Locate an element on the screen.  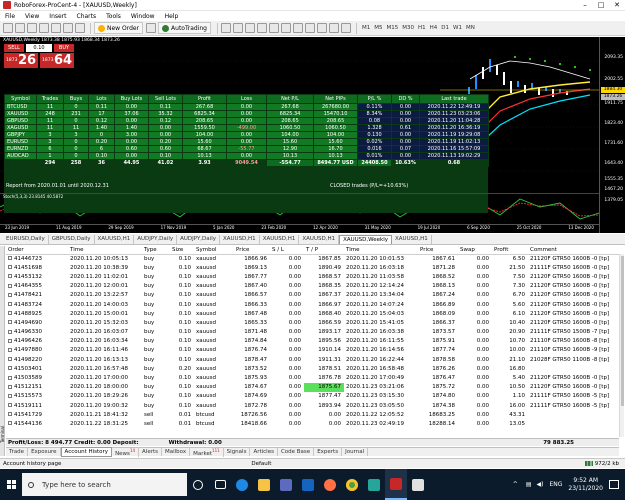
close-button: ✕ is located at coordinates (617, 5).